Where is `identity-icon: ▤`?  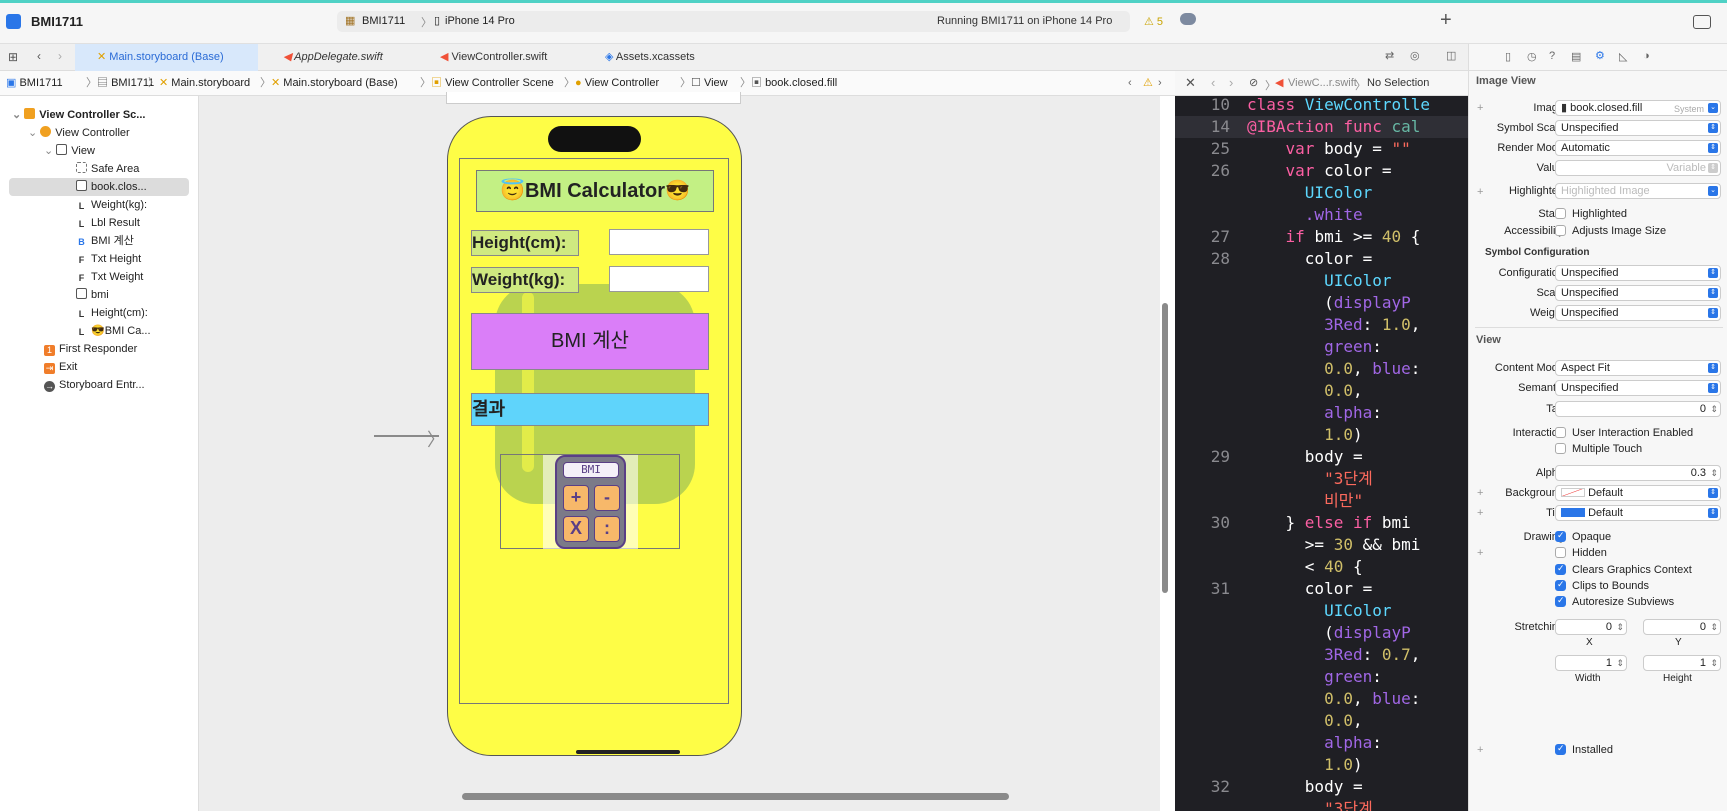 identity-icon: ▤ is located at coordinates (1576, 56).